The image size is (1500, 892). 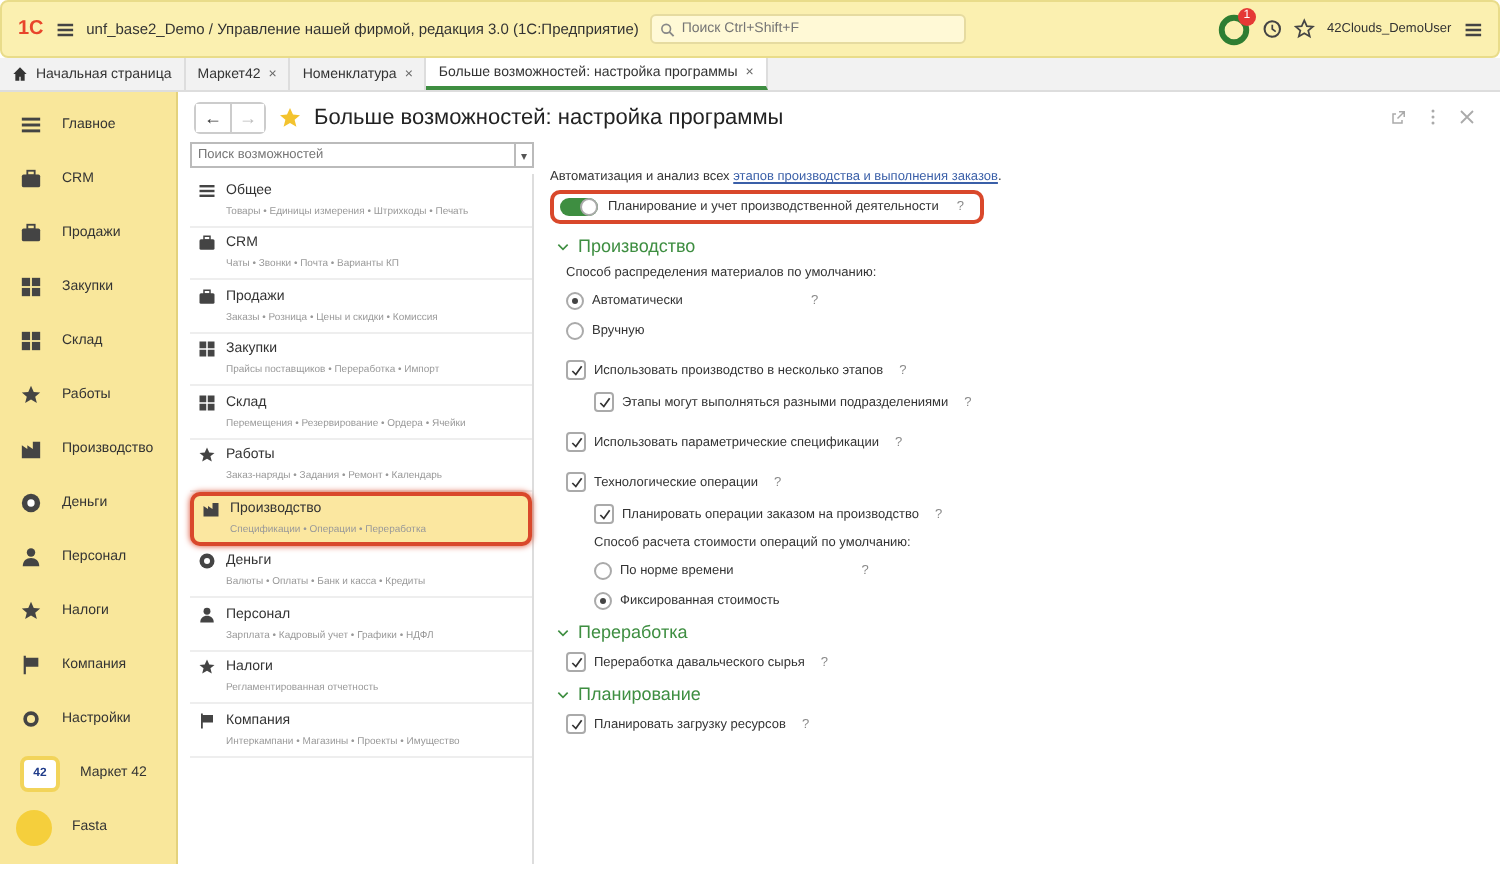 What do you see at coordinates (1028, 246) in the screenshot?
I see `section-header: Производство` at bounding box center [1028, 246].